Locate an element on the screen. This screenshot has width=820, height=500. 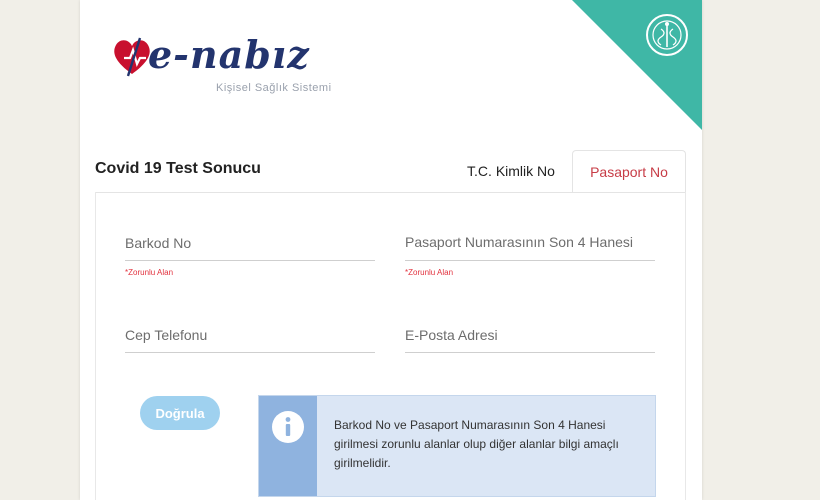
barcode-input is located at coordinates (250, 243).